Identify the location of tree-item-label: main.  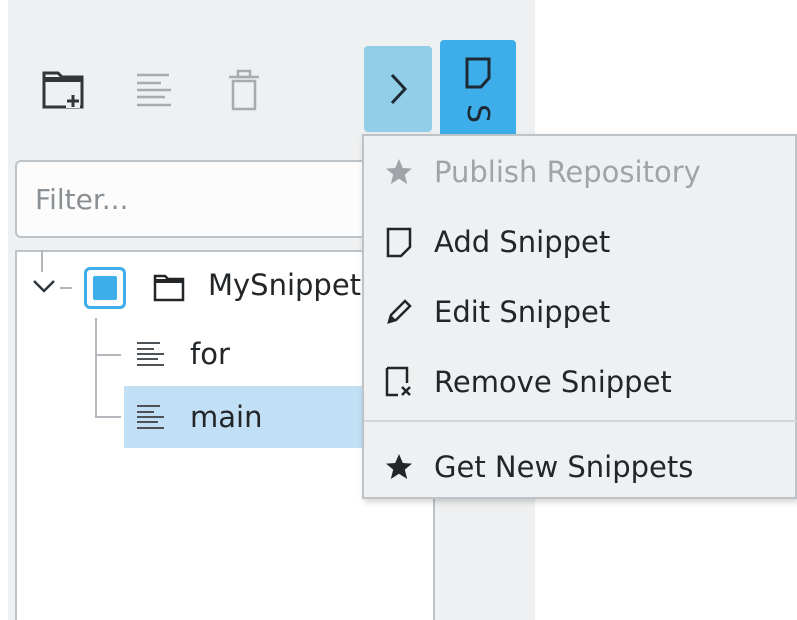
(226, 417).